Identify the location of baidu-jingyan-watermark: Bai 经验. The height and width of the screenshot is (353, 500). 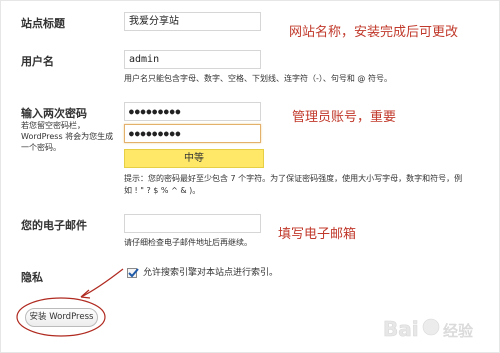
(436, 329).